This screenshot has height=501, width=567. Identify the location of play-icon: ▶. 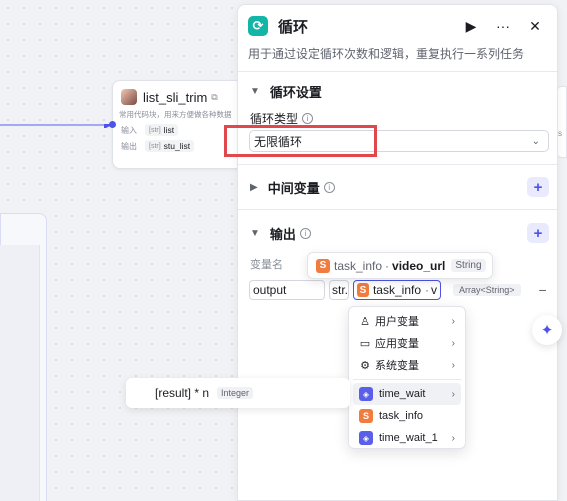
(471, 26).